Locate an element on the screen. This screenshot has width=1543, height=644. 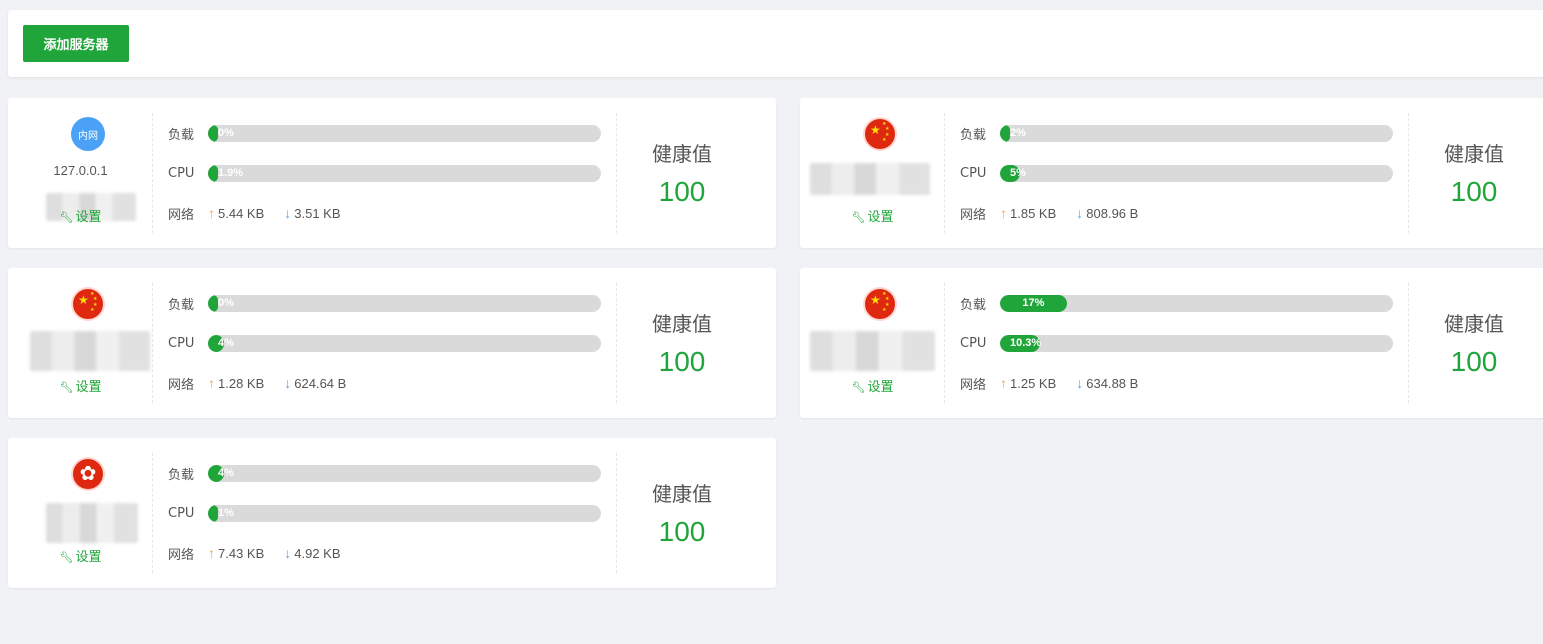
cpu-bar: 5% is located at coordinates (1196, 173).